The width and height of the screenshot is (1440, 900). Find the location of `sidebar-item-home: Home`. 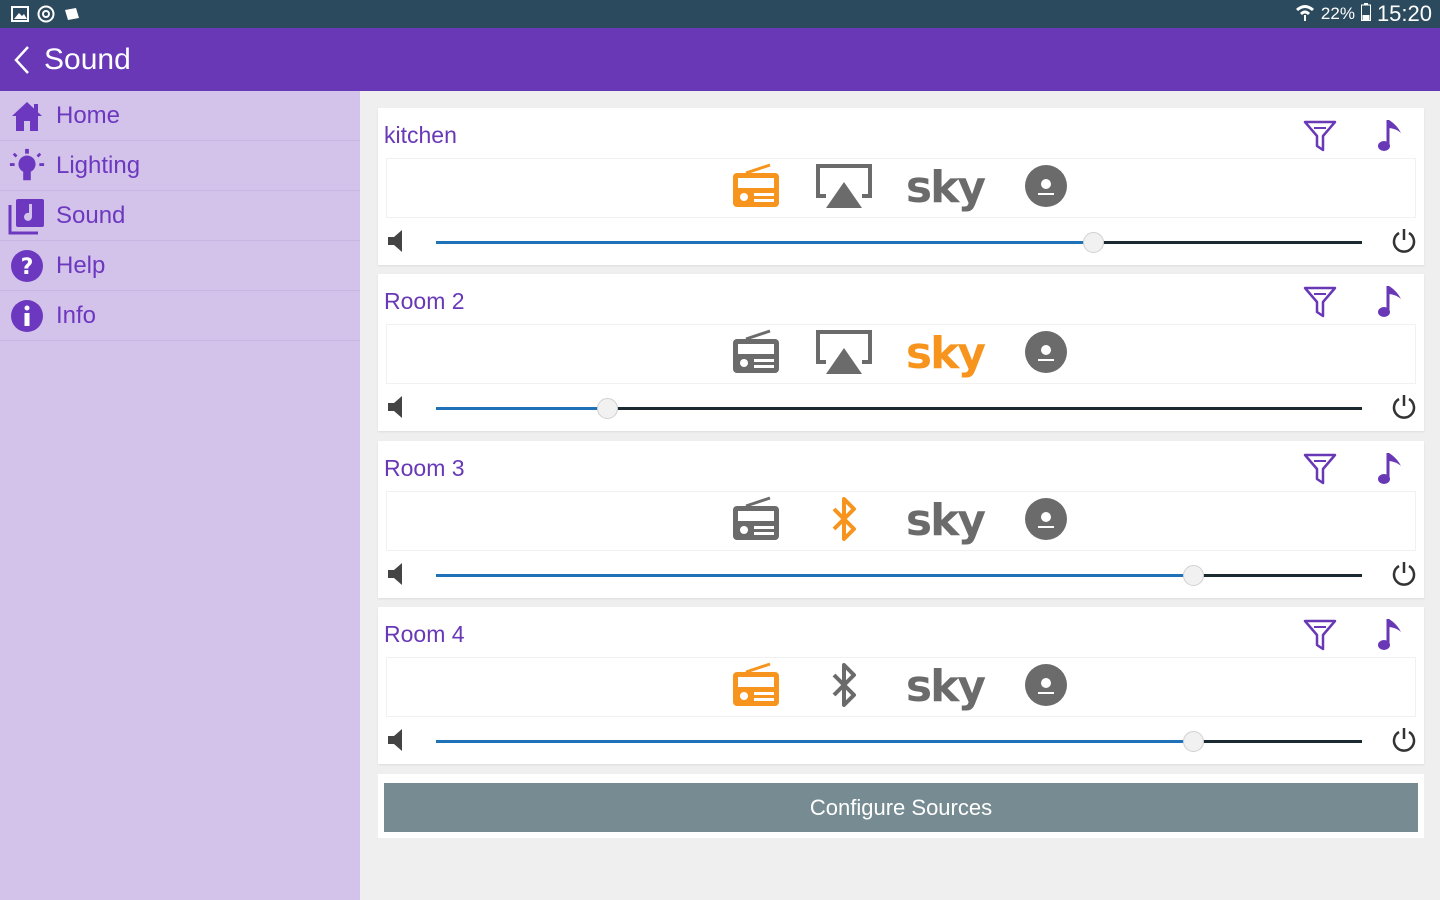

sidebar-item-home: Home is located at coordinates (180, 116).